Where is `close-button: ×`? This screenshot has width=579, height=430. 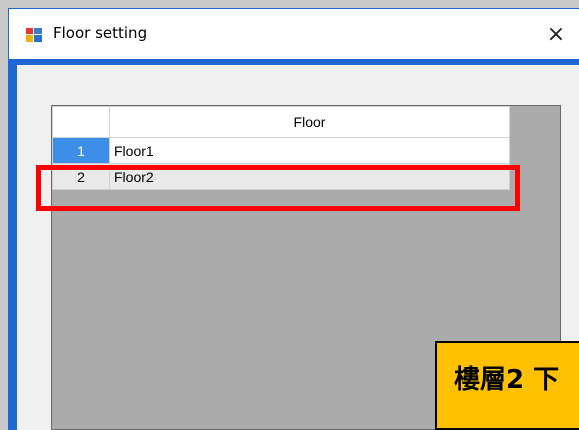 close-button: × is located at coordinates (556, 34).